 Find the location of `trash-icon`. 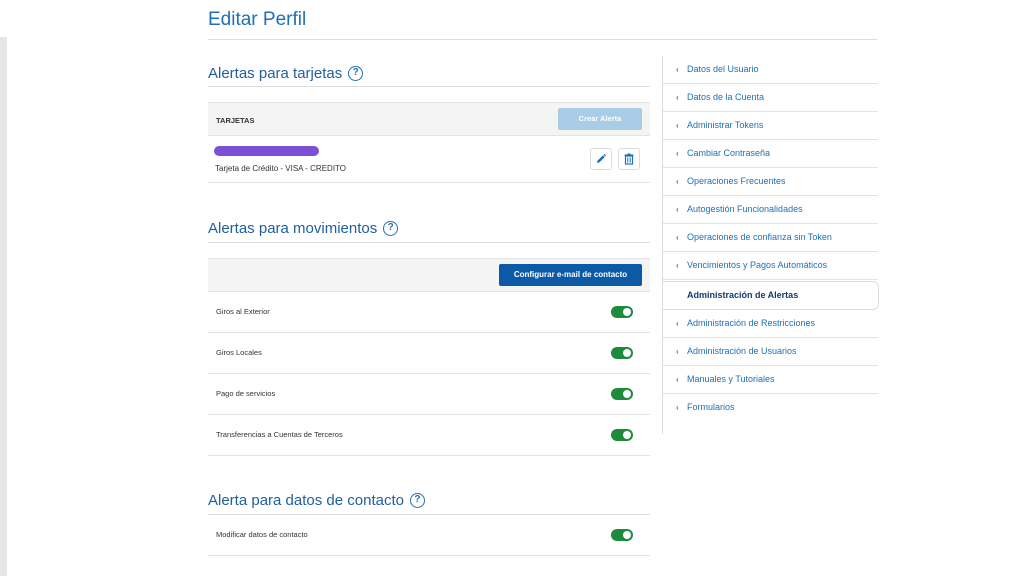

trash-icon is located at coordinates (629, 159).